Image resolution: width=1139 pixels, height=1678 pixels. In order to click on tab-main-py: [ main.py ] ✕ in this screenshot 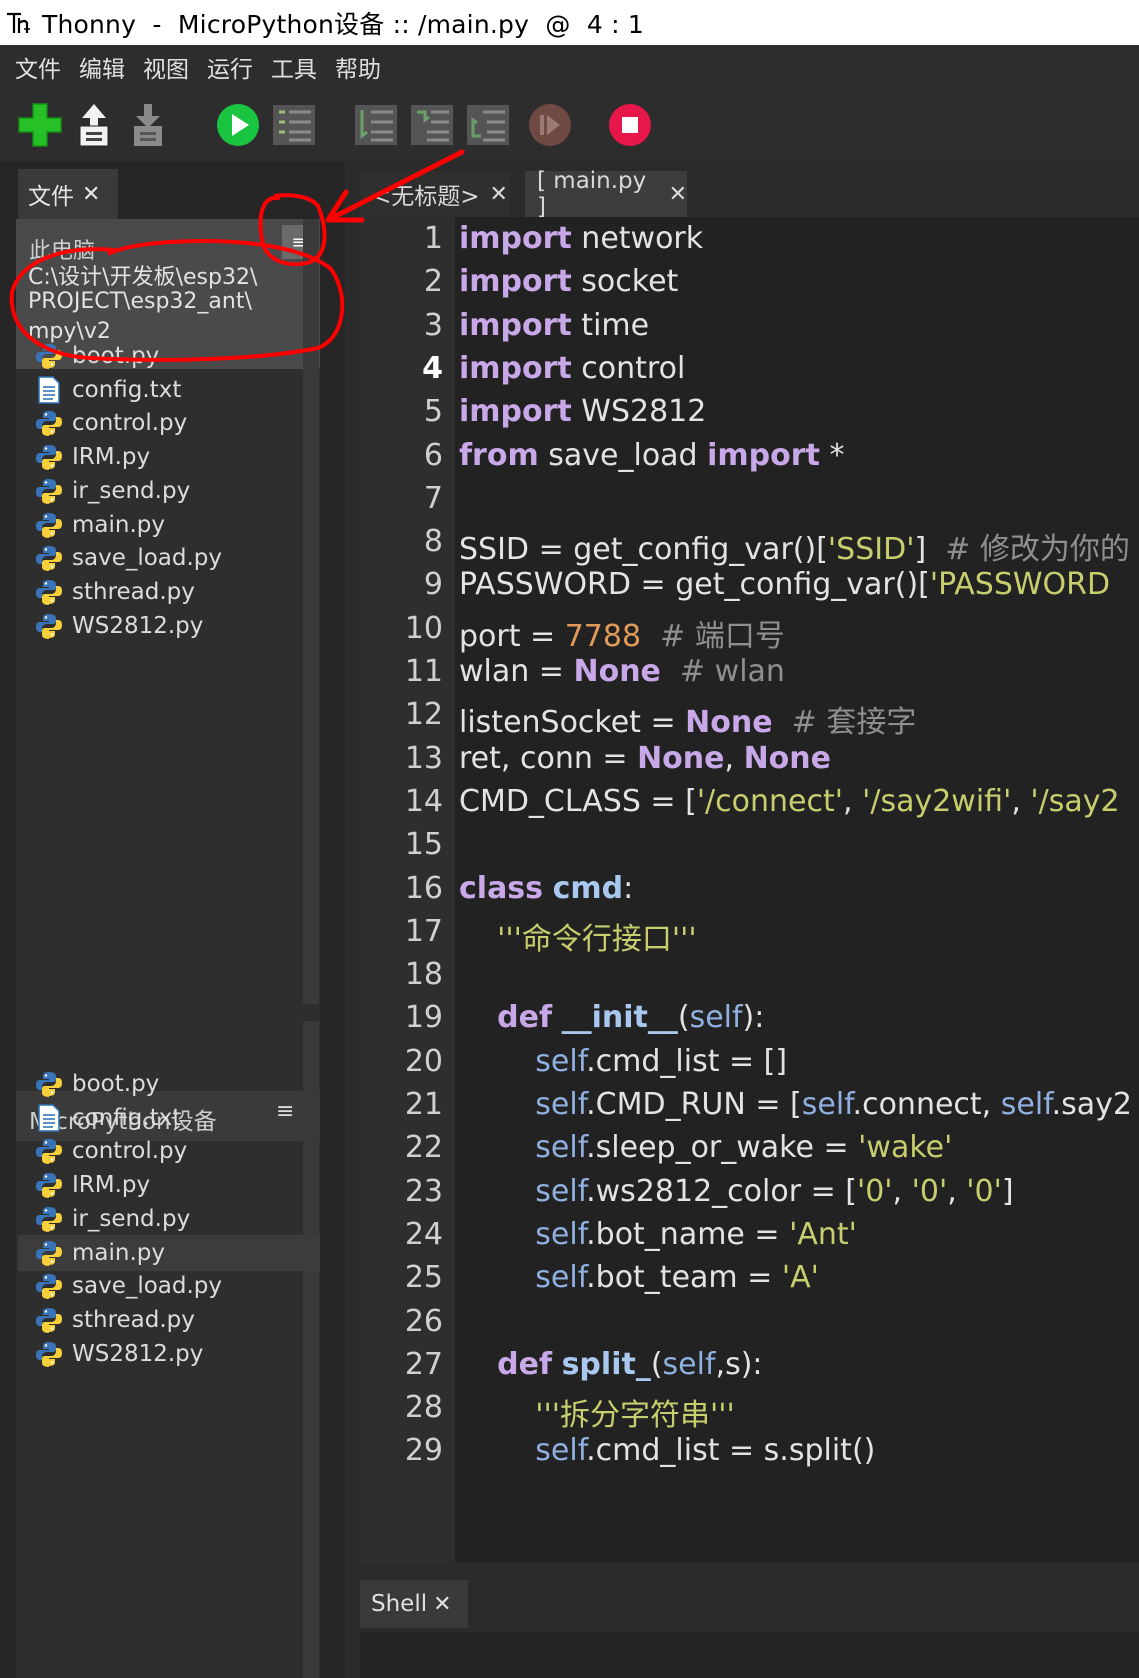, I will do `click(606, 194)`.